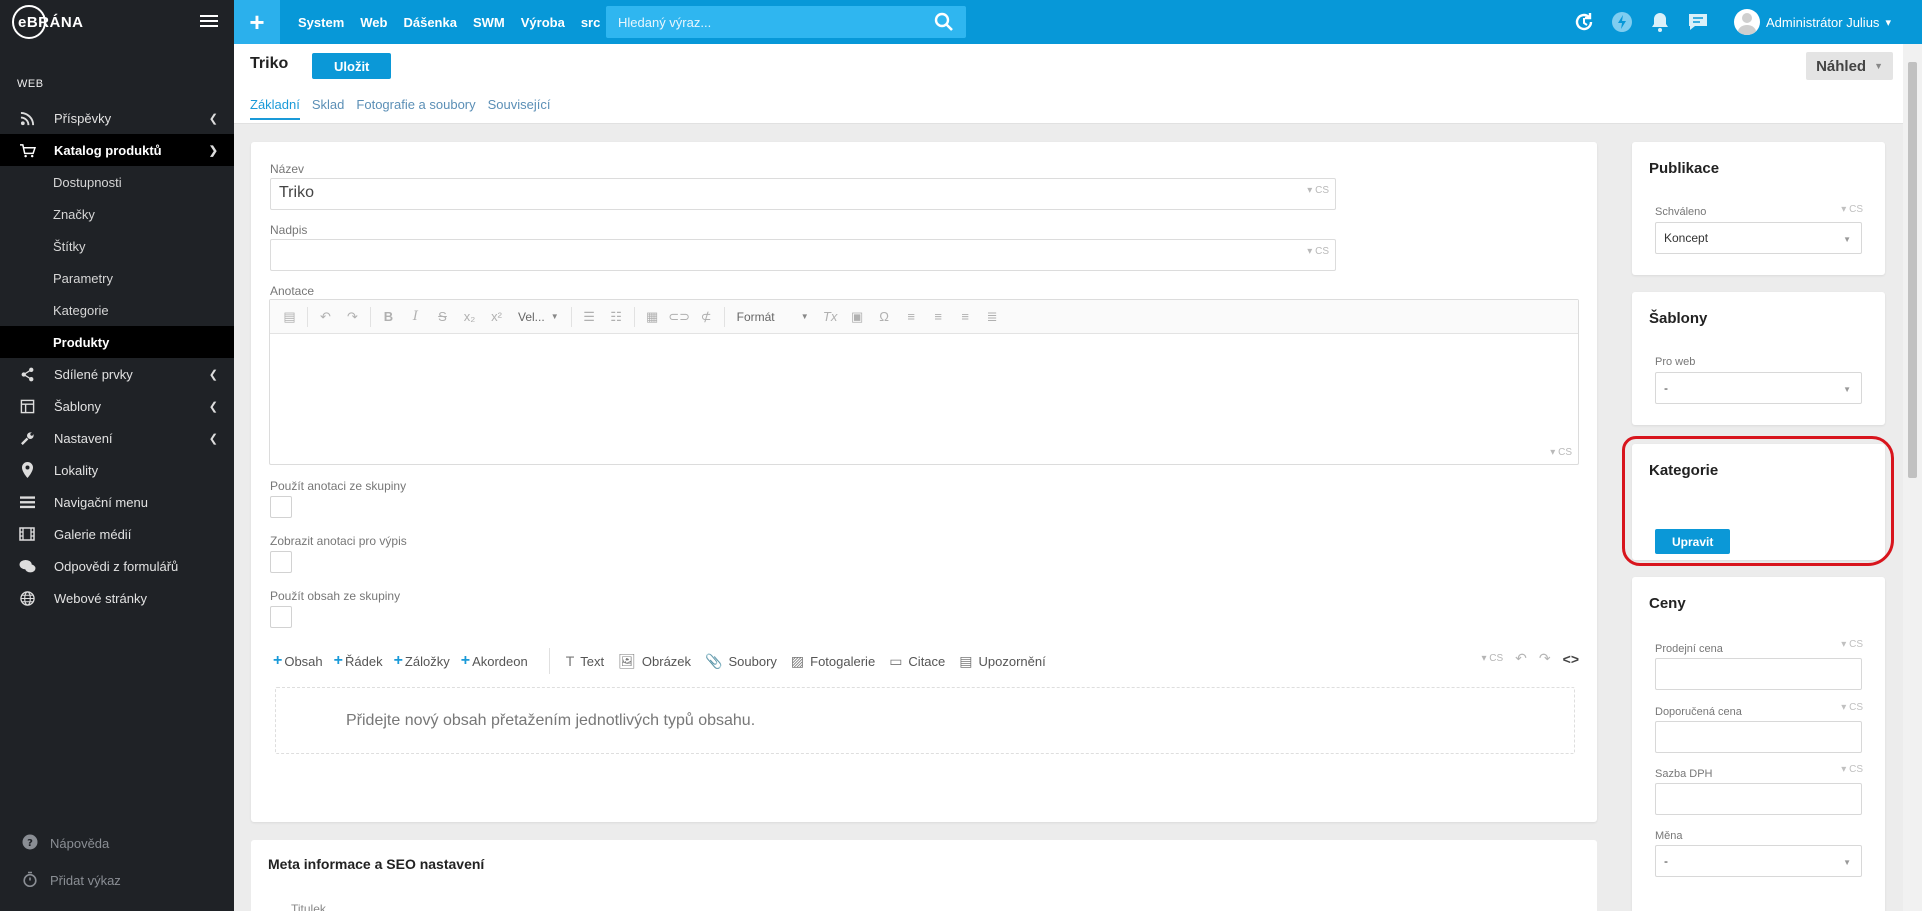 The width and height of the screenshot is (1922, 911). What do you see at coordinates (358, 661) in the screenshot?
I see `add-row-button: + Řádek` at bounding box center [358, 661].